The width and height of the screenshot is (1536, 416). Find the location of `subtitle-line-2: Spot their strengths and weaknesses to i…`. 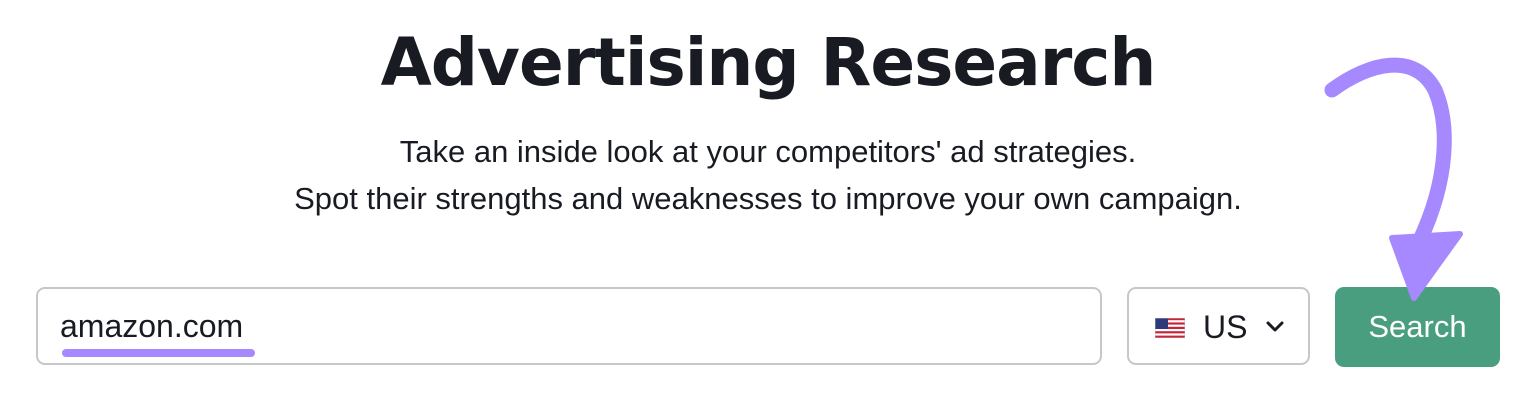

subtitle-line-2: Spot their strengths and weaknesses to i… is located at coordinates (768, 198).